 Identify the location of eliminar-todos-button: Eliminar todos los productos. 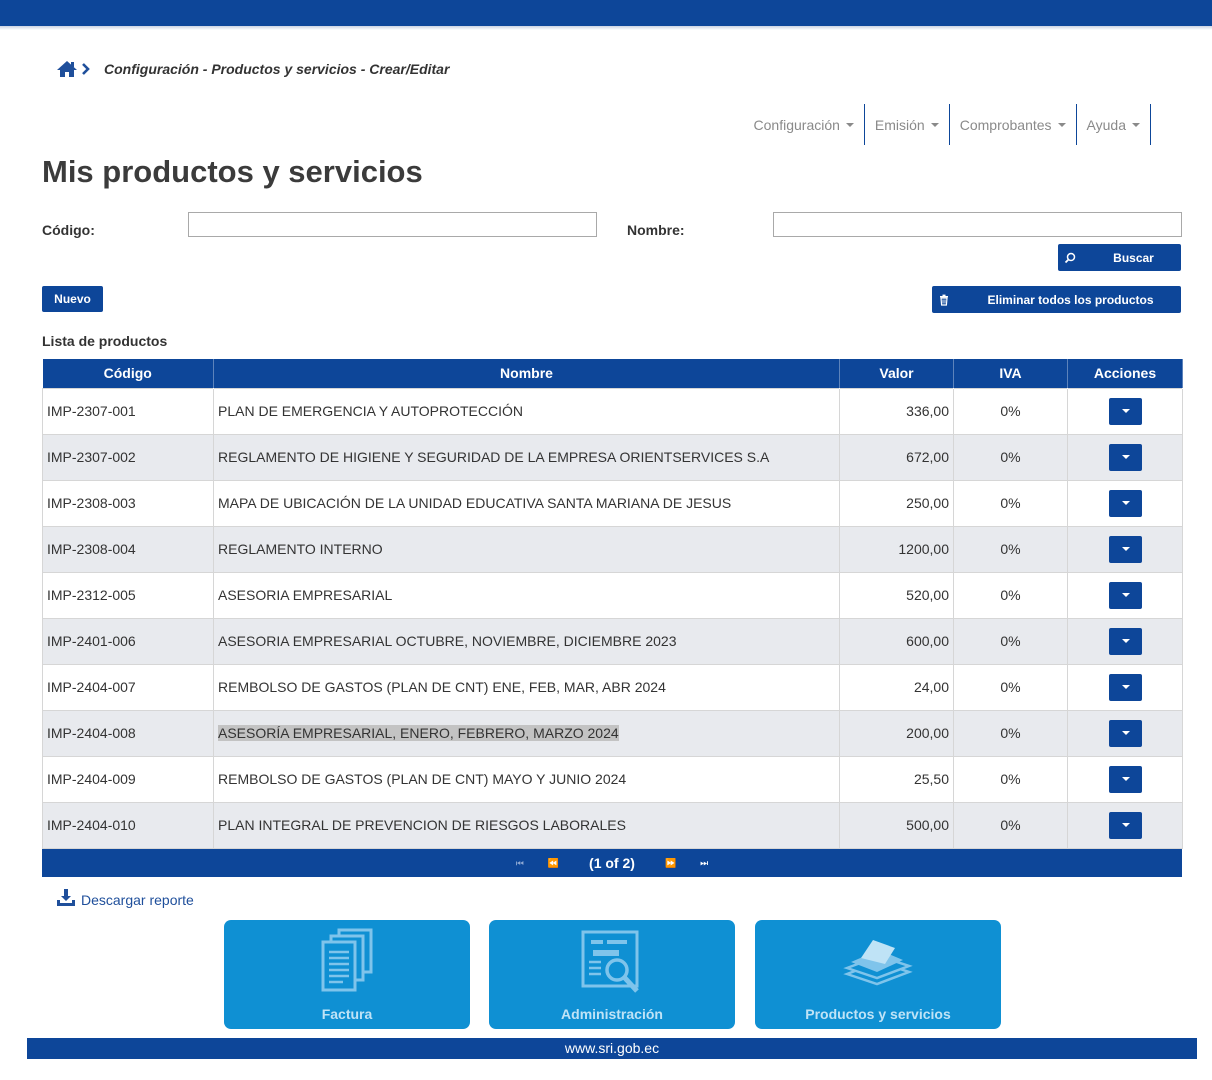
(1056, 299).